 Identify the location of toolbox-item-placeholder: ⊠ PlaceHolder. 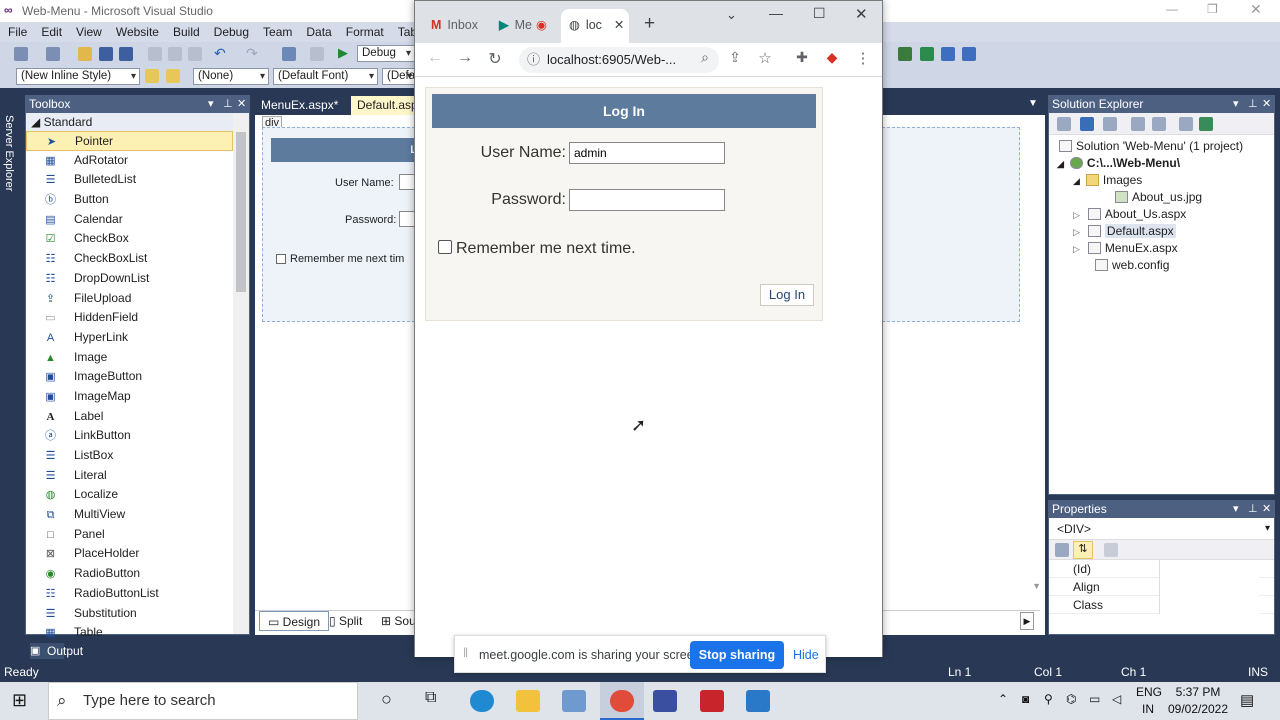
(129, 554).